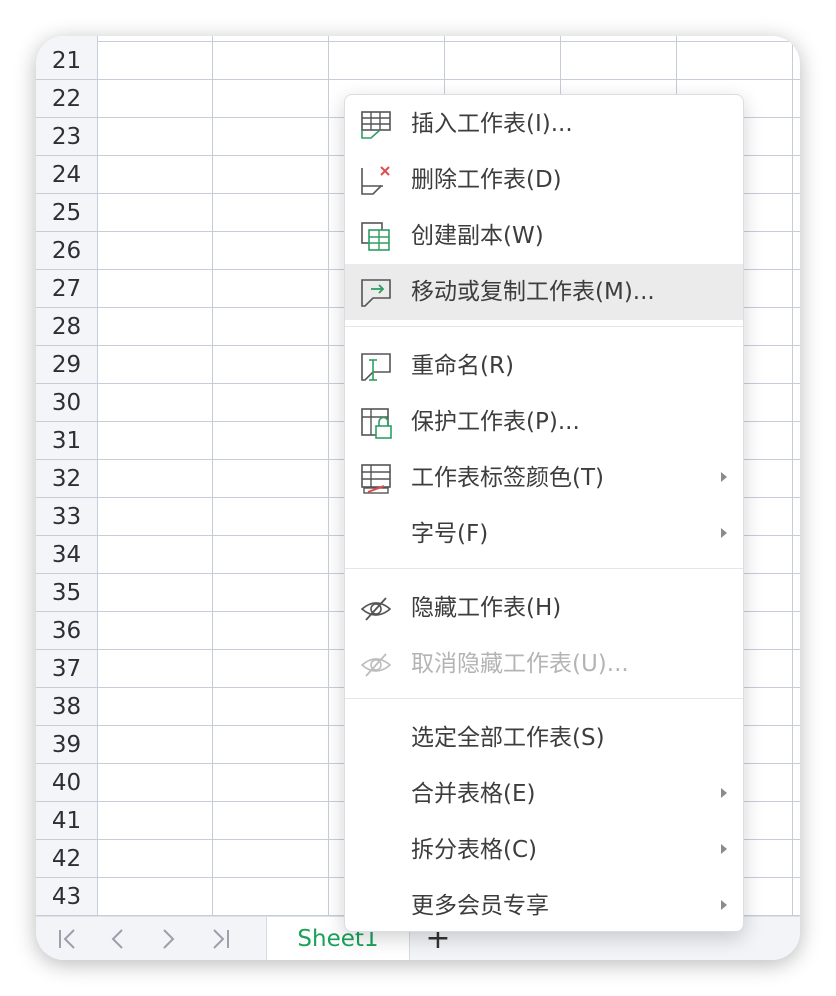 The height and width of the screenshot is (996, 836). What do you see at coordinates (66, 707) in the screenshot?
I see `row-number: 38` at bounding box center [66, 707].